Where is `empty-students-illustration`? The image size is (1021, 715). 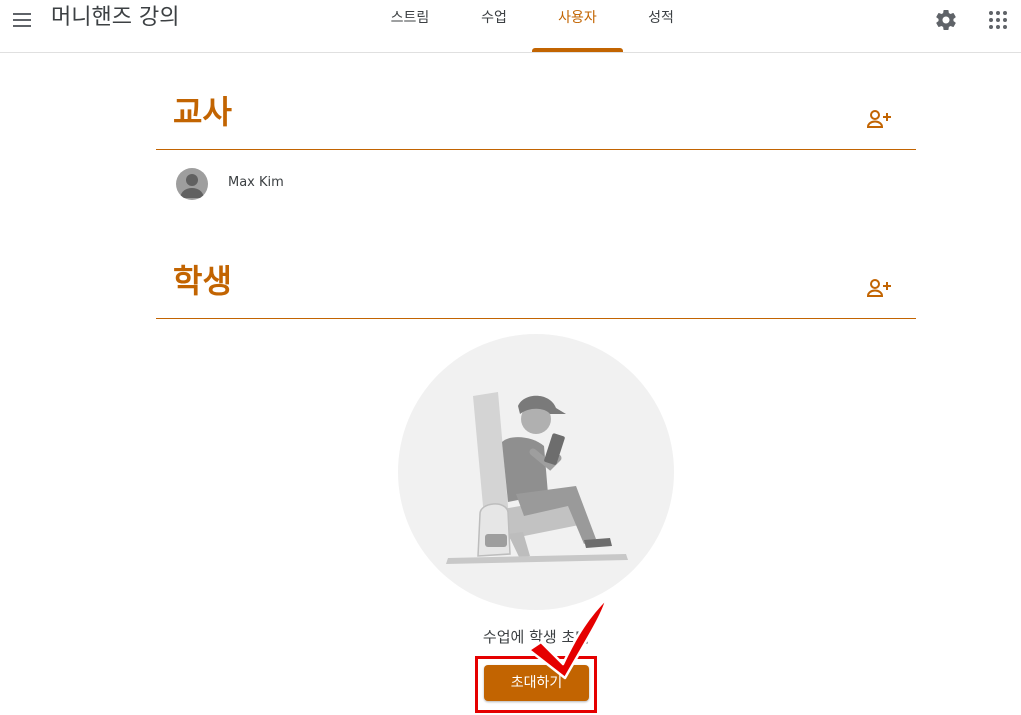 empty-students-illustration is located at coordinates (536, 472).